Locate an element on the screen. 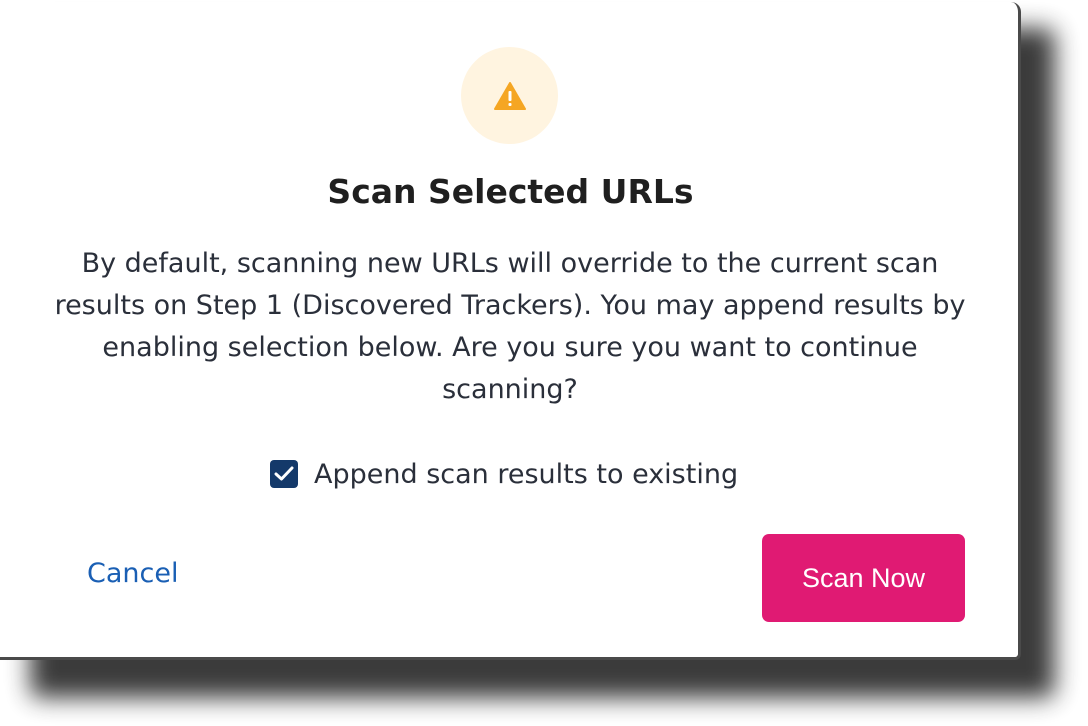  append-results-label: Append scan results to existing is located at coordinates (526, 474).